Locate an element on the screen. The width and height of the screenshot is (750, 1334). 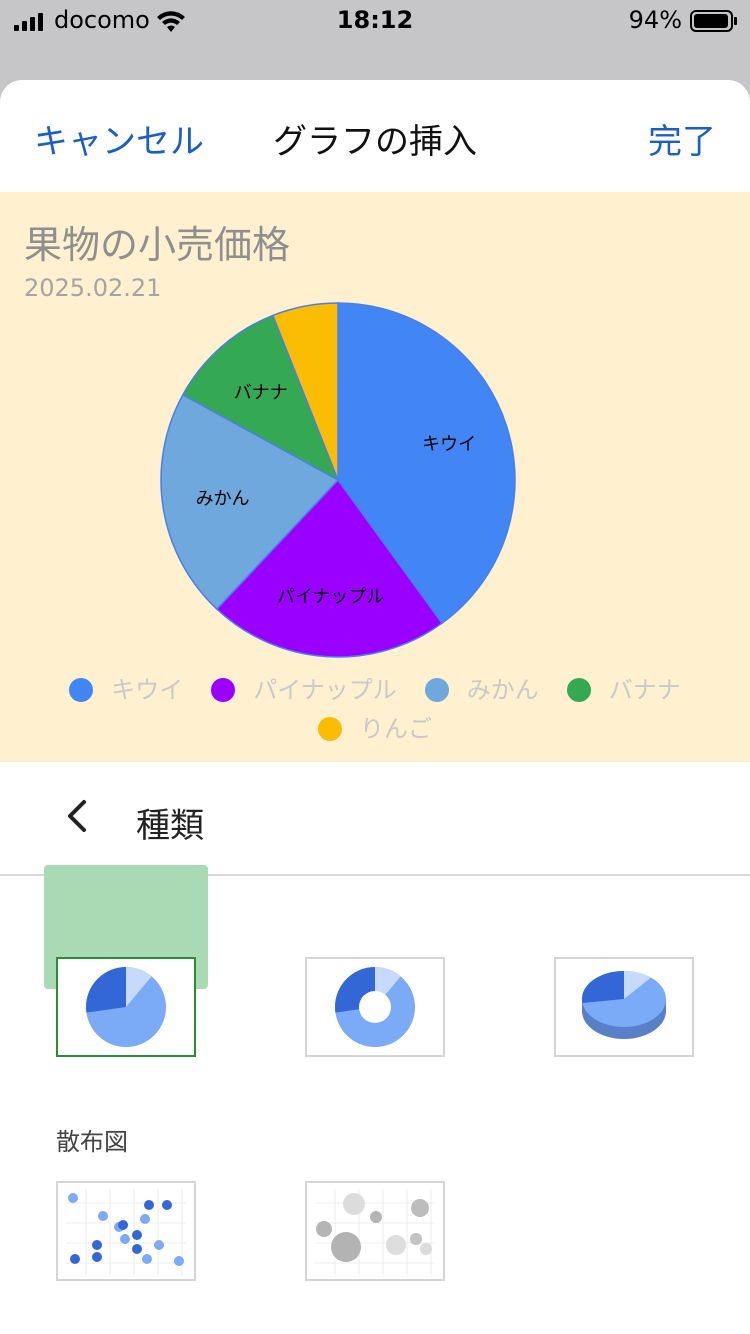
legend-item: りんご is located at coordinates (375, 729).